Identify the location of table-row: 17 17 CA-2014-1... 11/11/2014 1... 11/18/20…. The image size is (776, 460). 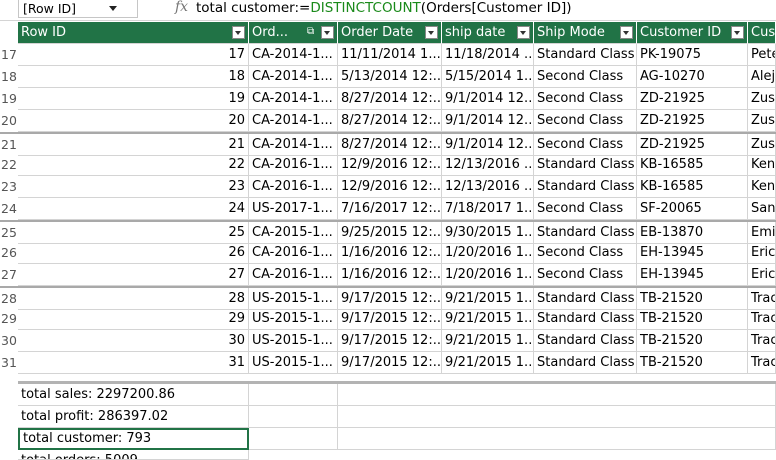
(388, 55).